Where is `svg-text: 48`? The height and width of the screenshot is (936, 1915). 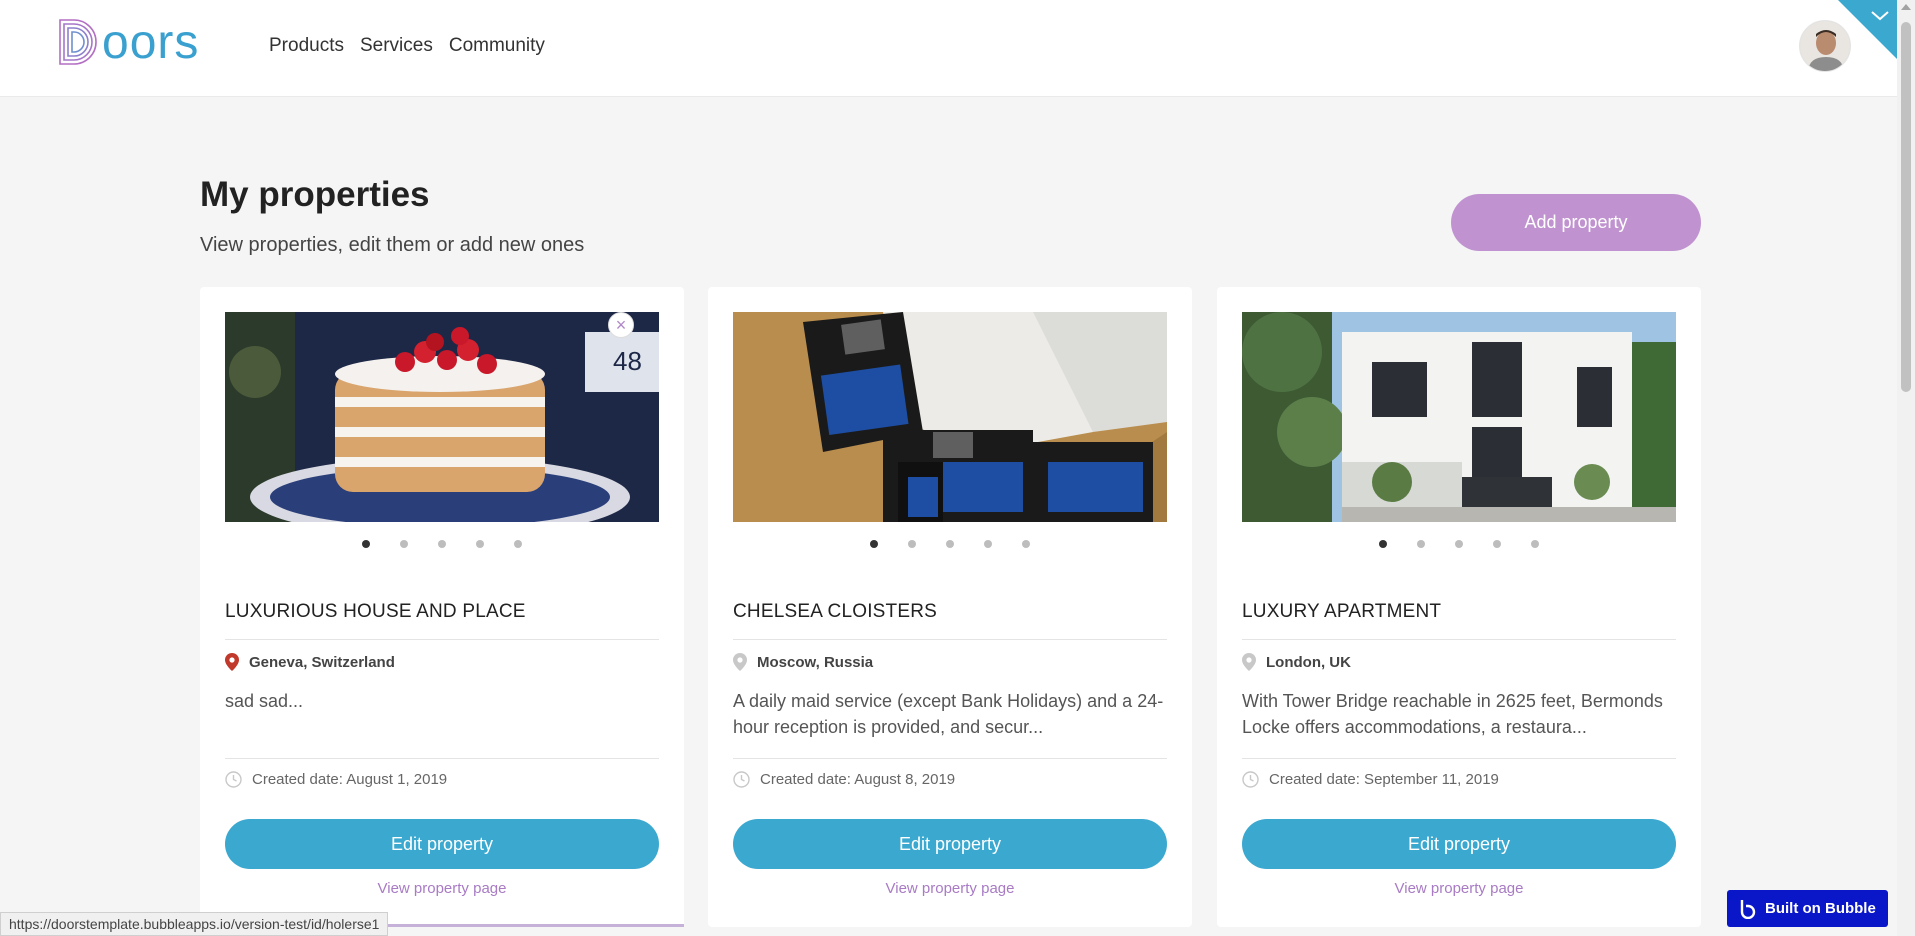
svg-text: 48 is located at coordinates (627, 361).